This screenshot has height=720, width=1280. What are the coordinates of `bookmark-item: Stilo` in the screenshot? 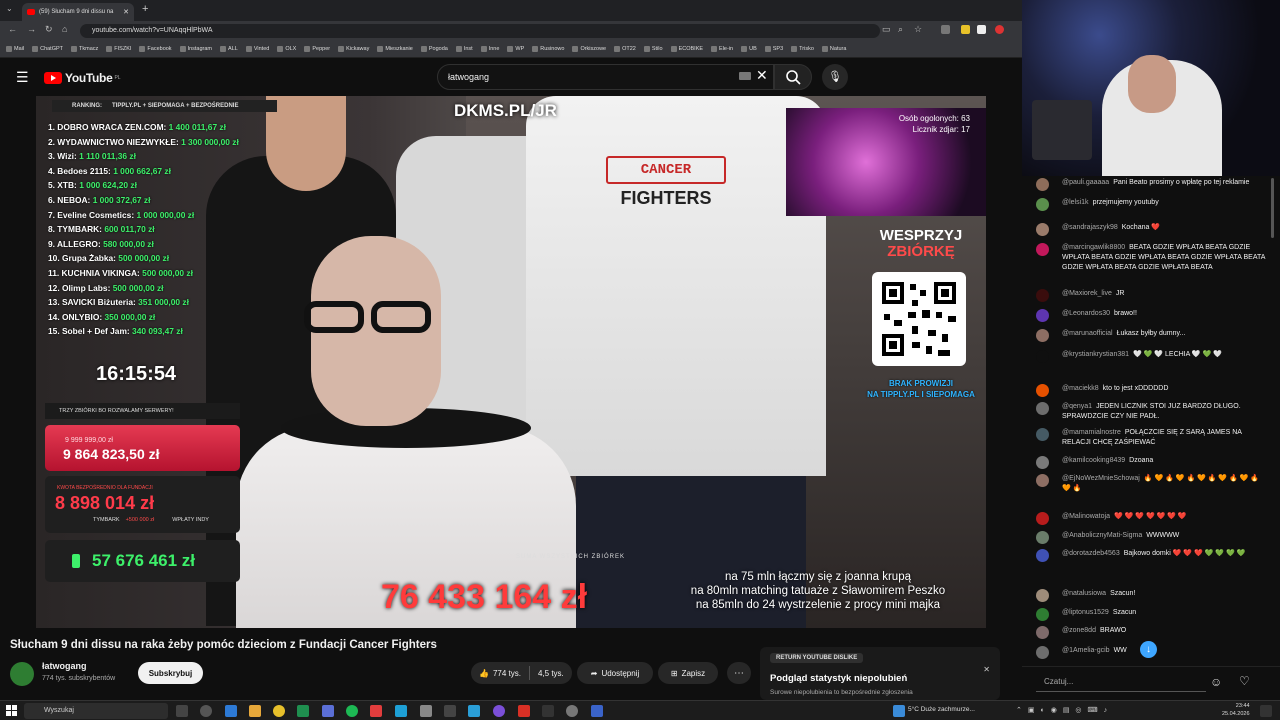 It's located at (653, 49).